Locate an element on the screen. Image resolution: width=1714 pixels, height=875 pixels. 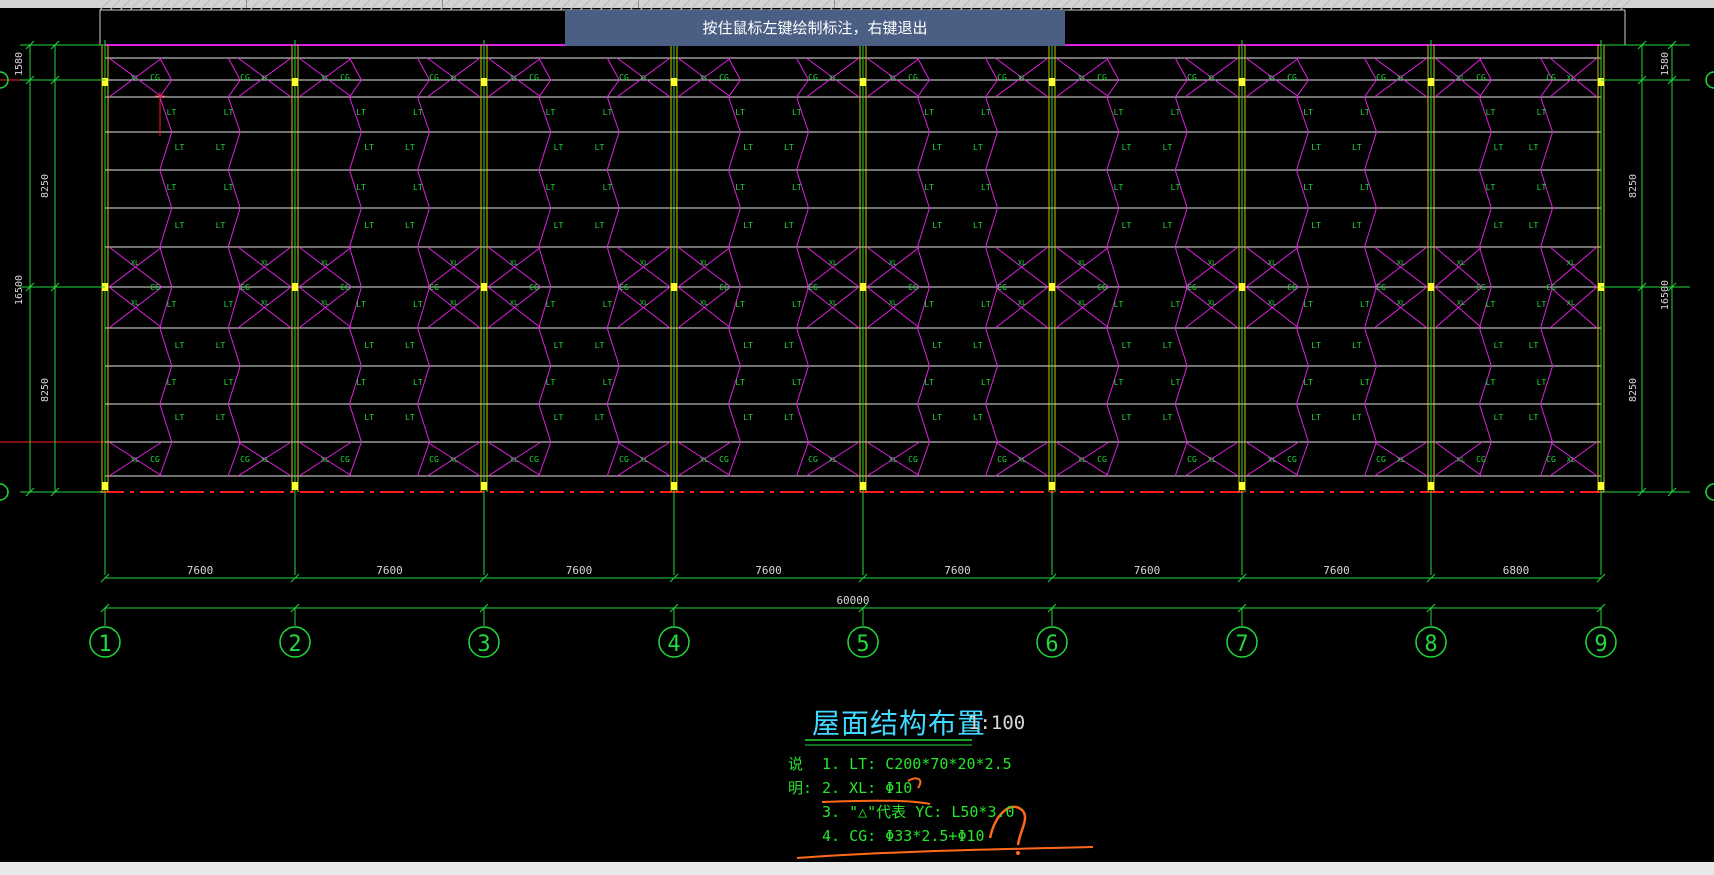
axis-label: 8 is located at coordinates (1430, 644).